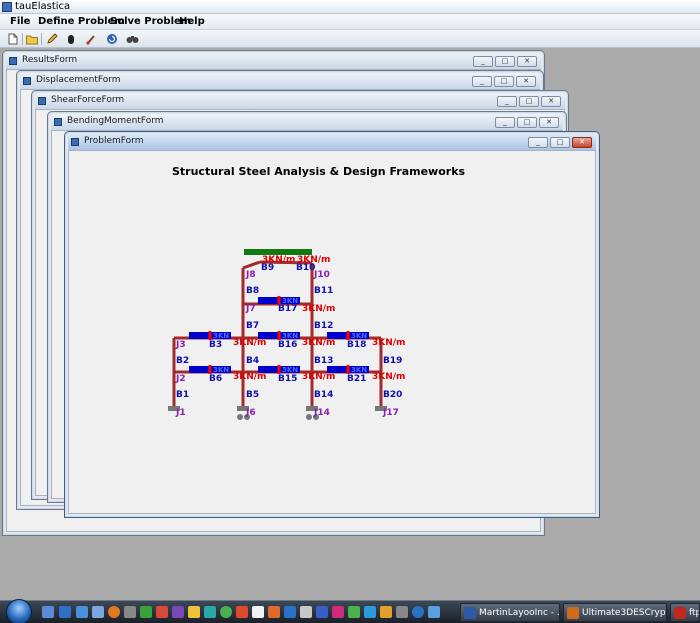 This screenshot has width=700, height=623. Describe the element at coordinates (19, 611) in the screenshot. I see `start-button` at that location.